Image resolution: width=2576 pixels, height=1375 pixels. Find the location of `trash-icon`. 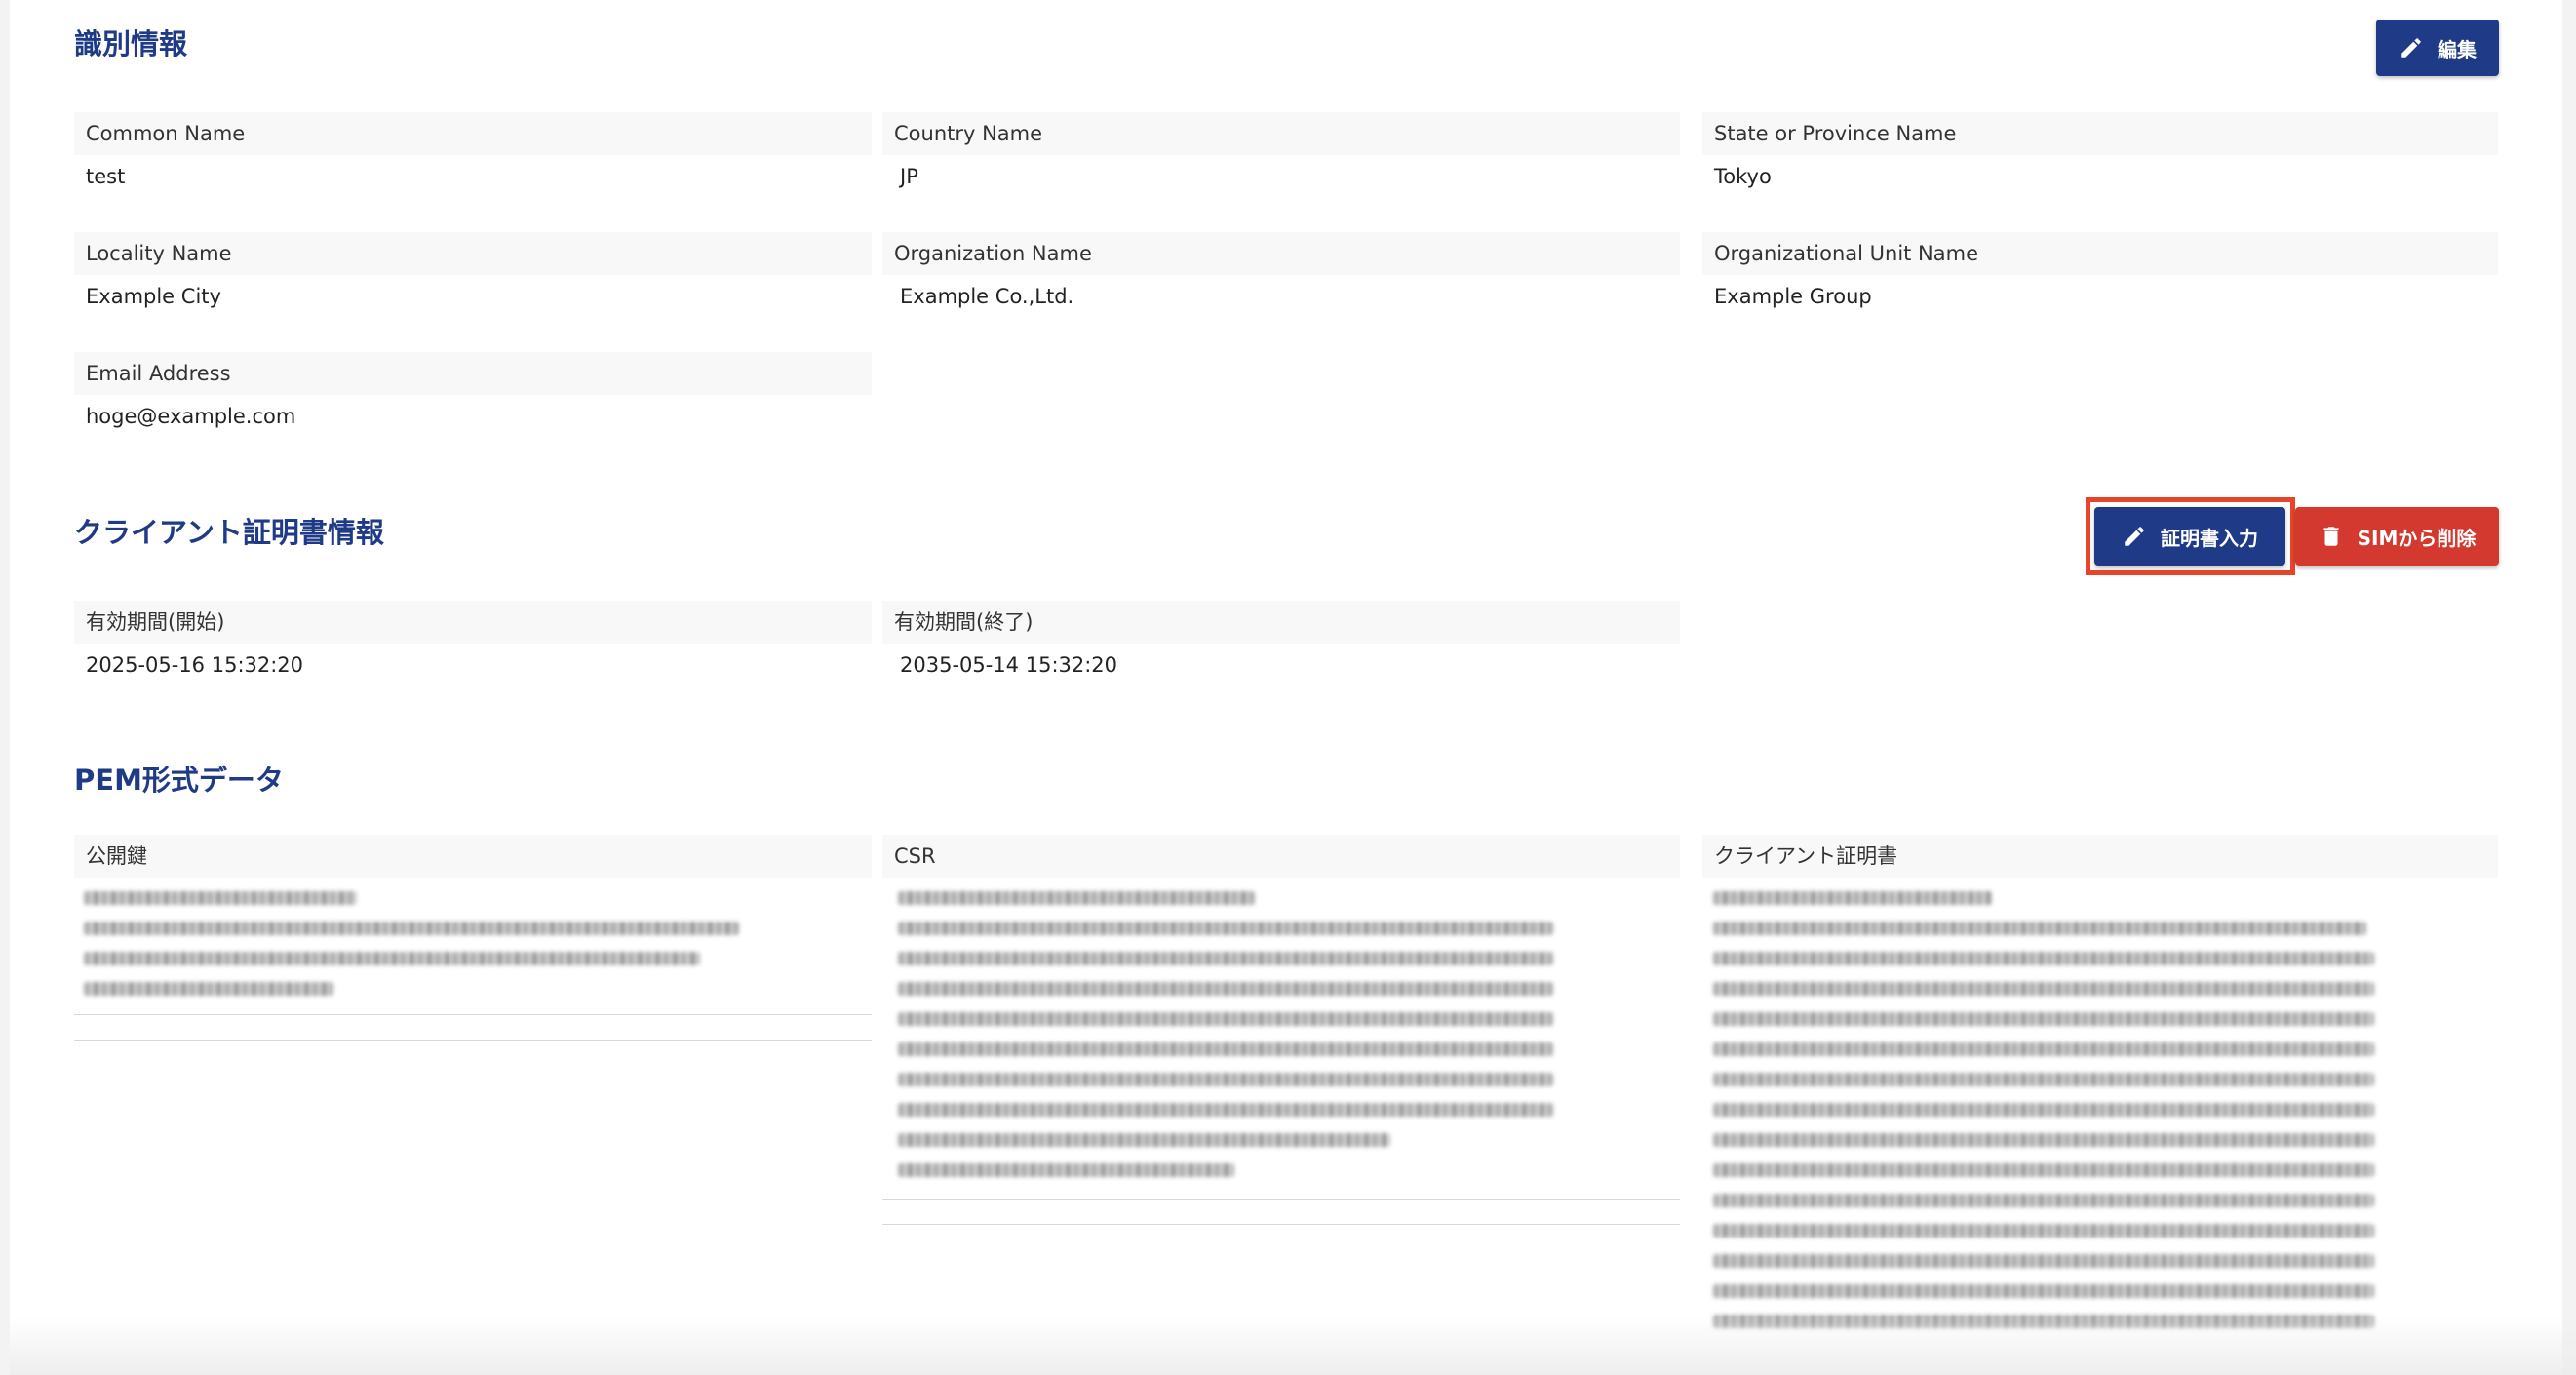

trash-icon is located at coordinates (2331, 536).